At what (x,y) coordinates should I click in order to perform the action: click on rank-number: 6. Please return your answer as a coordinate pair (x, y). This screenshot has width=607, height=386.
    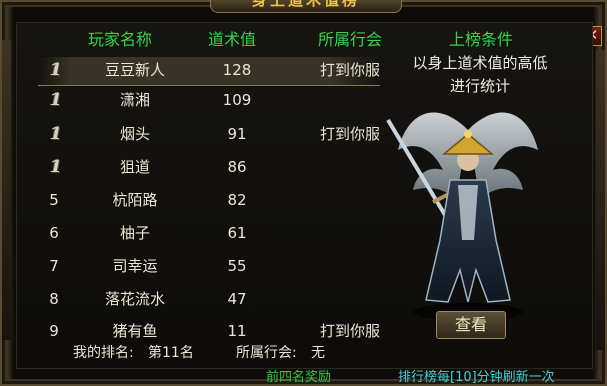
    Looking at the image, I should click on (54, 233).